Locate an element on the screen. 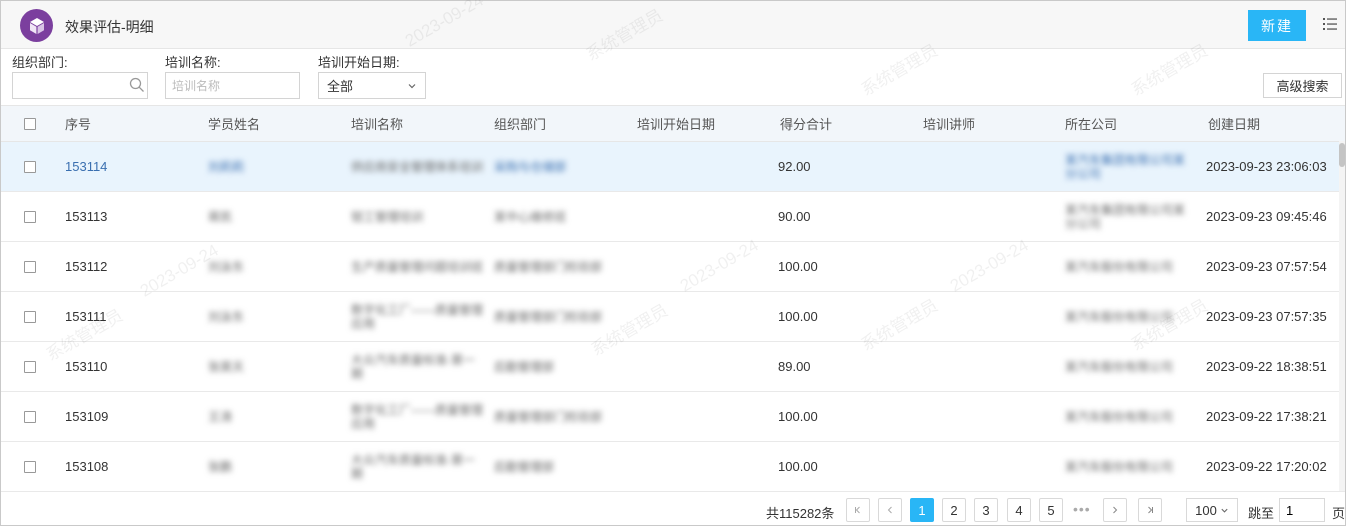 The width and height of the screenshot is (1346, 526). page-button-5: 5 is located at coordinates (1051, 510).